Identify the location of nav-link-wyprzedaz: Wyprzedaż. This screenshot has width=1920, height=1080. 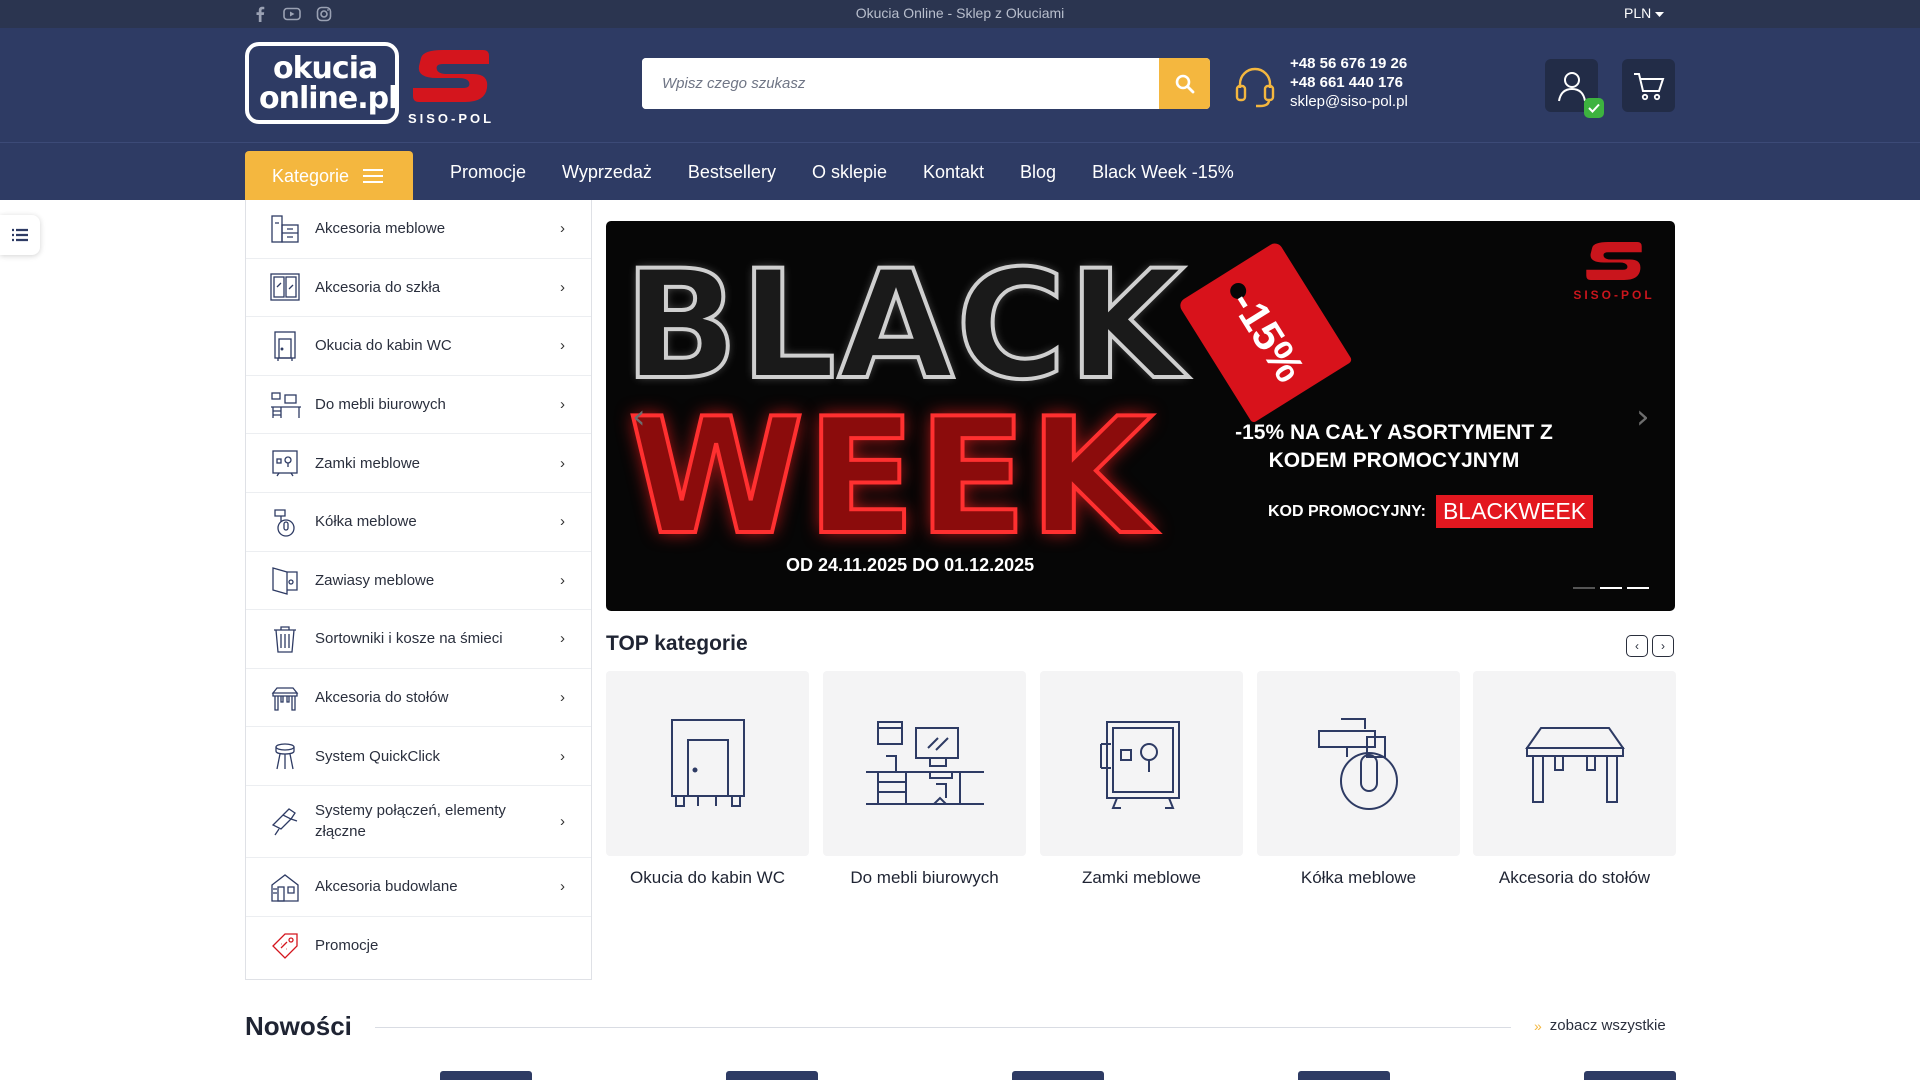
(607, 172).